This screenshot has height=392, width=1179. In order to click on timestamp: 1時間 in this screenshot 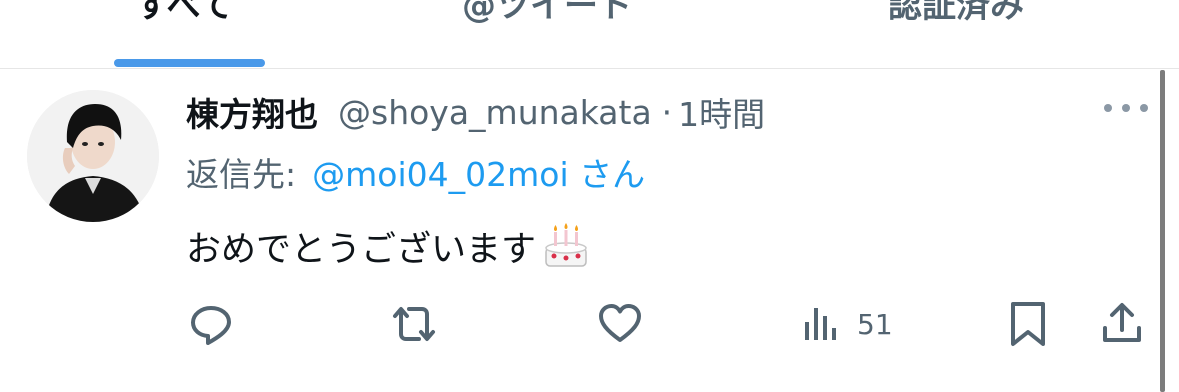, I will do `click(721, 112)`.